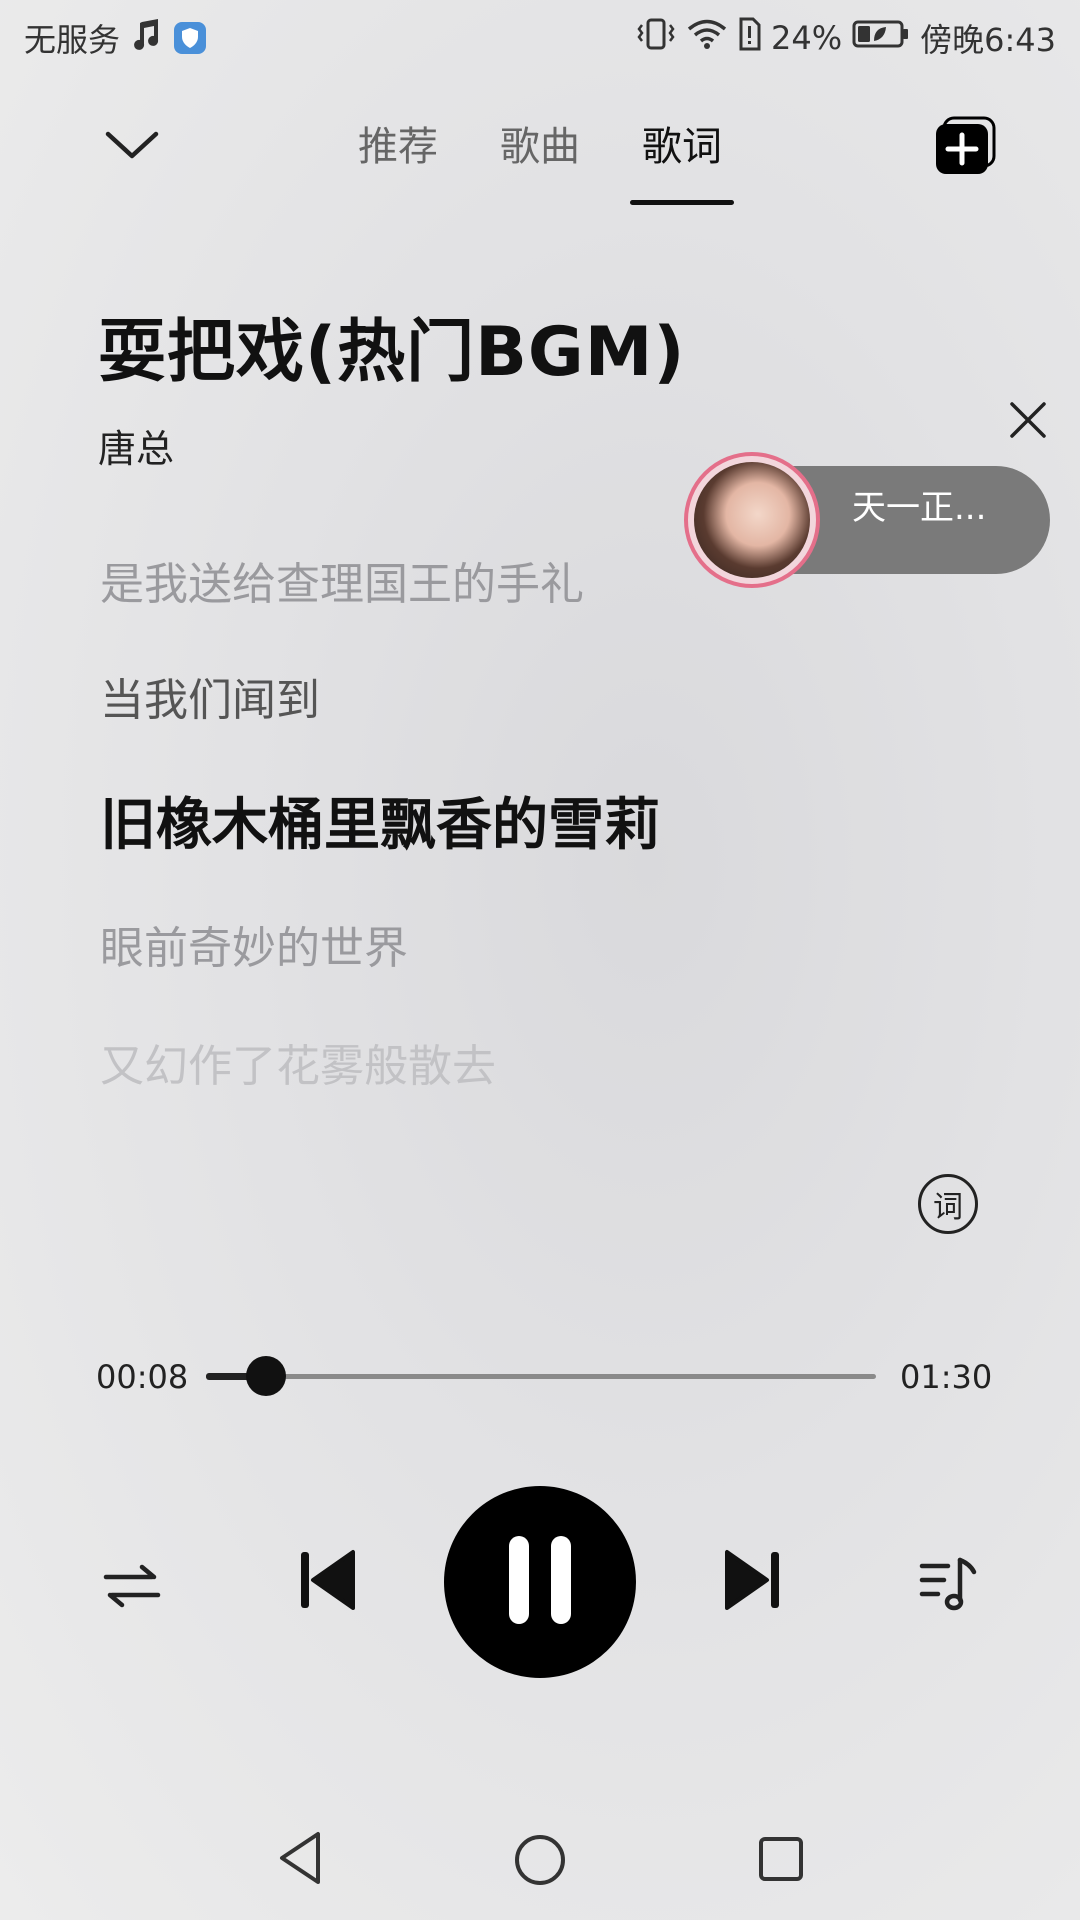 This screenshot has height=1920, width=1080. Describe the element at coordinates (807, 38) in the screenshot. I see `battery-percent: 24%` at that location.